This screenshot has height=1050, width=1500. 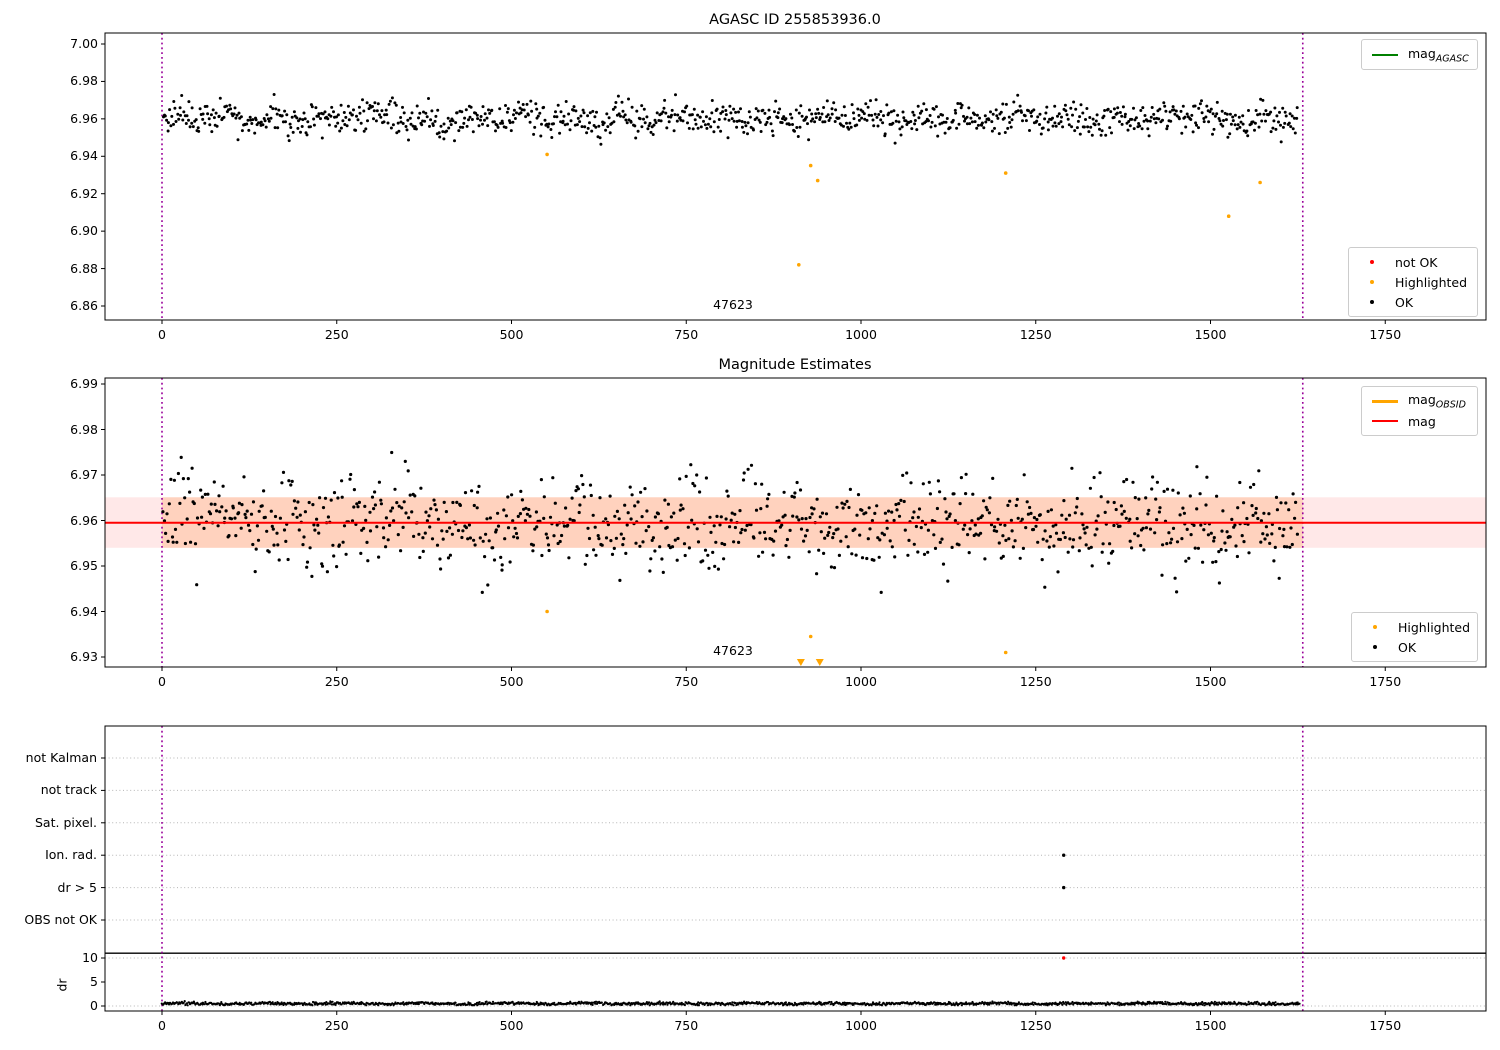 I want to click on y-tick-label: 6.90, so click(x=84, y=231).